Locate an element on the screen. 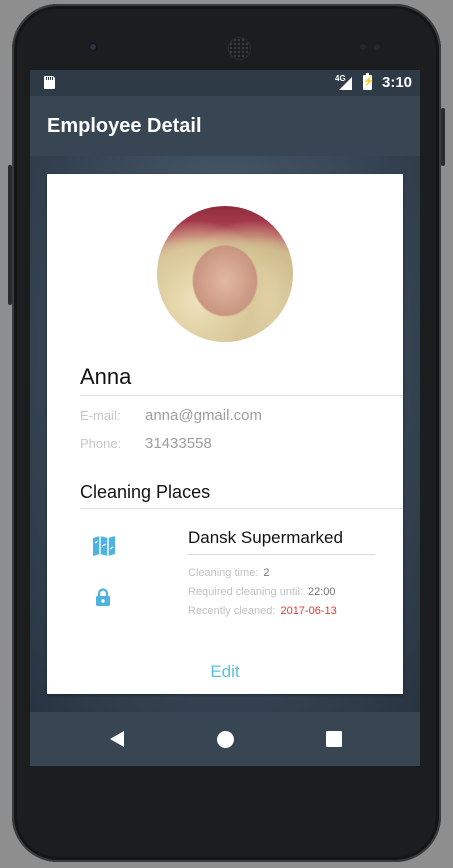 The image size is (453, 868). cleaning-time-value: 2 is located at coordinates (266, 573).